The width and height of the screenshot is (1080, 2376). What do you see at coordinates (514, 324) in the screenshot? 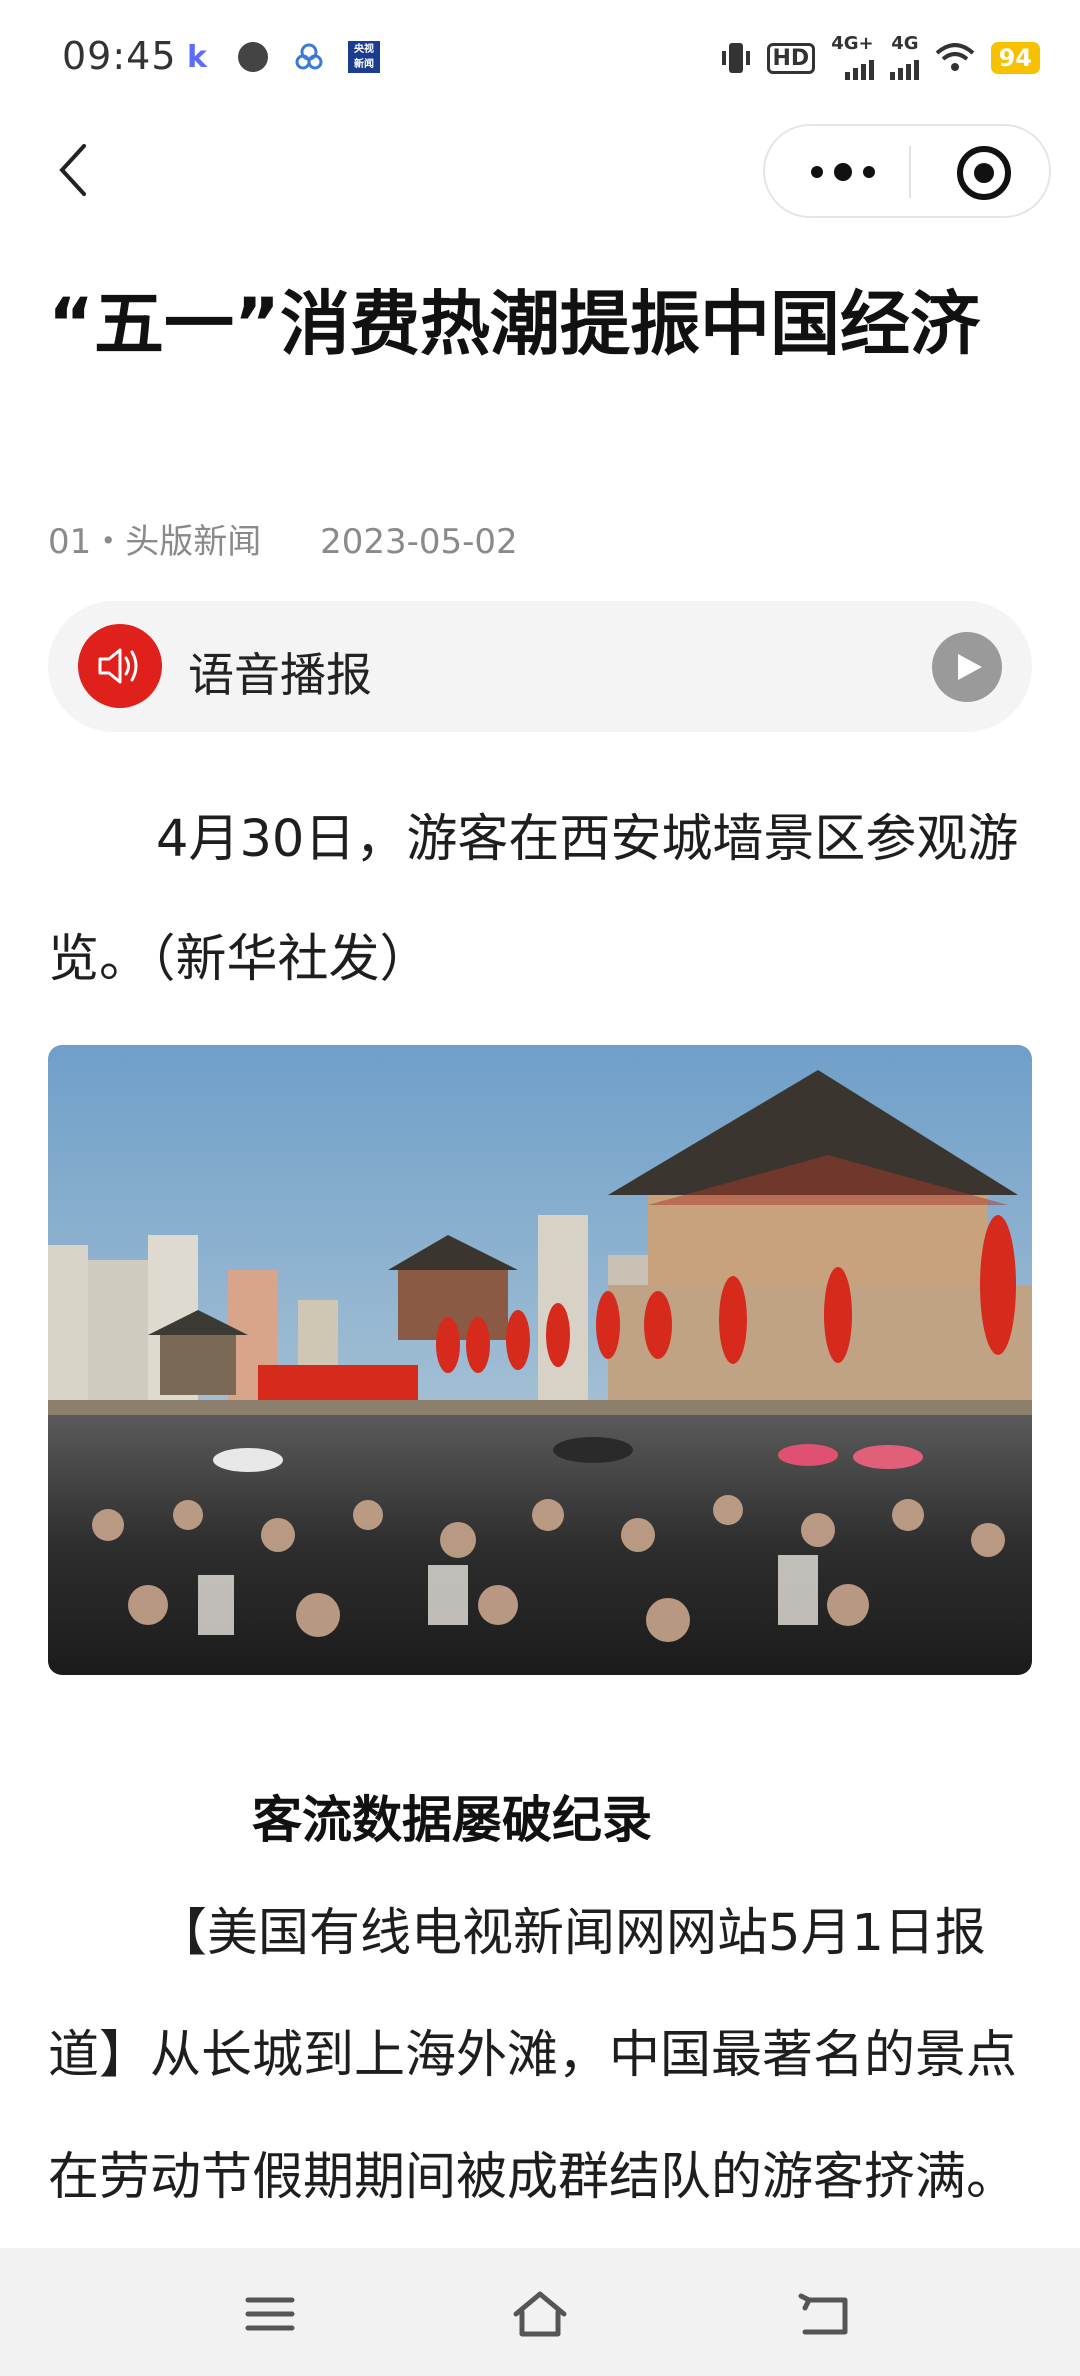
I see `article-title: “五一”消费热潮提振中国经济` at bounding box center [514, 324].